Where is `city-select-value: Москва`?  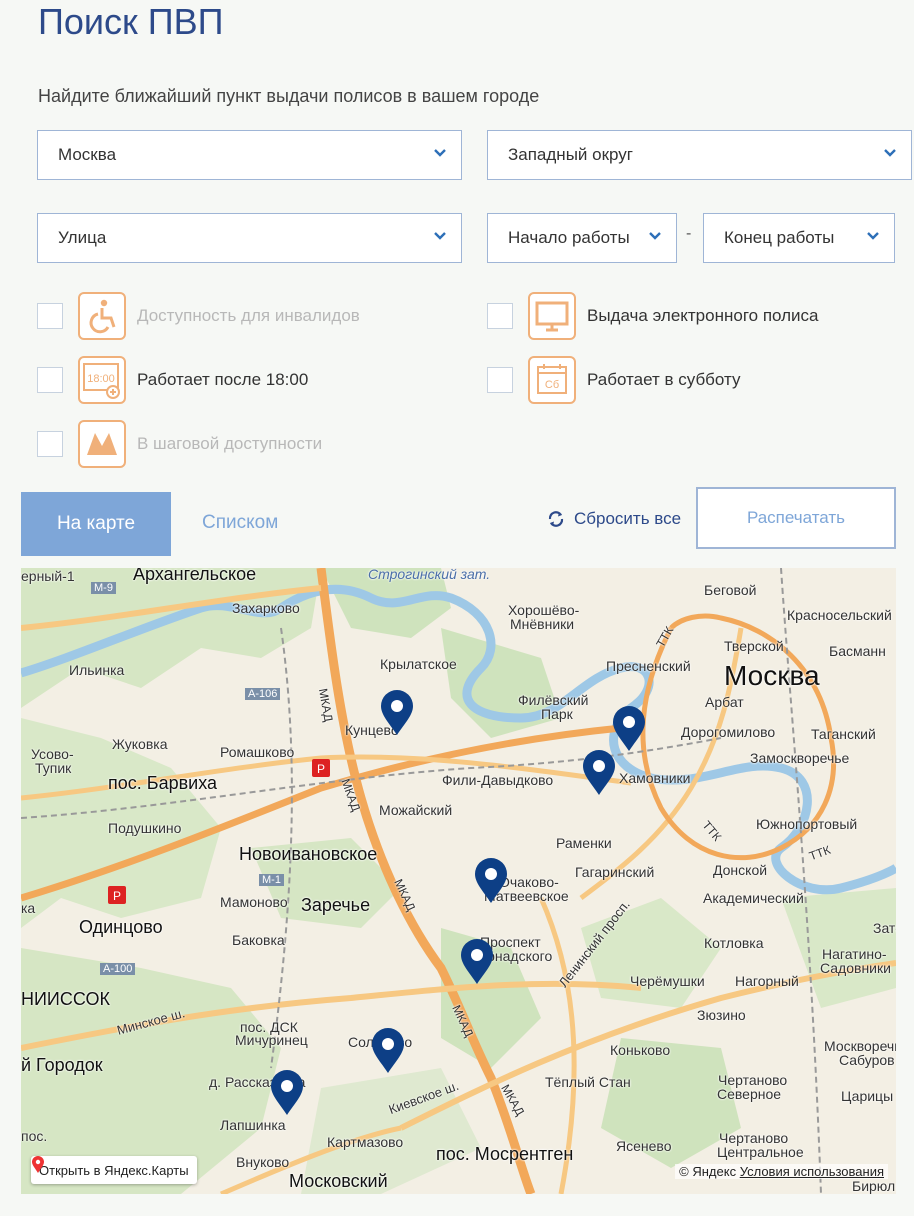
city-select-value: Москва is located at coordinates (87, 154).